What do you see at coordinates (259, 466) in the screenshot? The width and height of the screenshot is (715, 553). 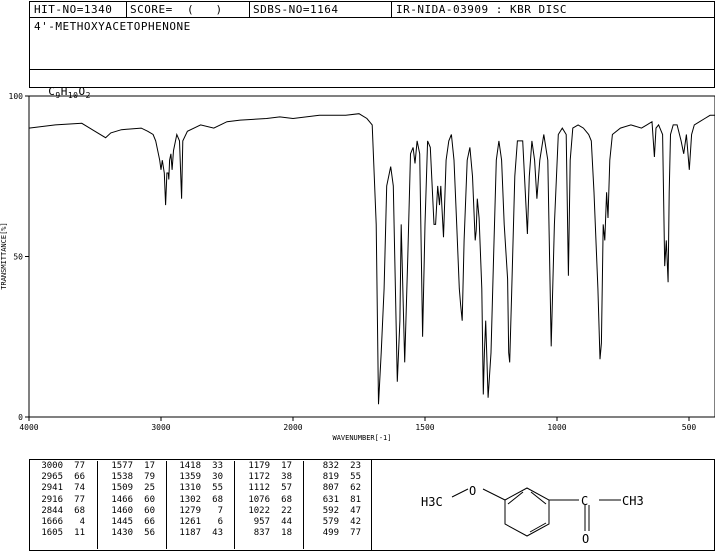 I see `peak-wavenumber: 1179` at bounding box center [259, 466].